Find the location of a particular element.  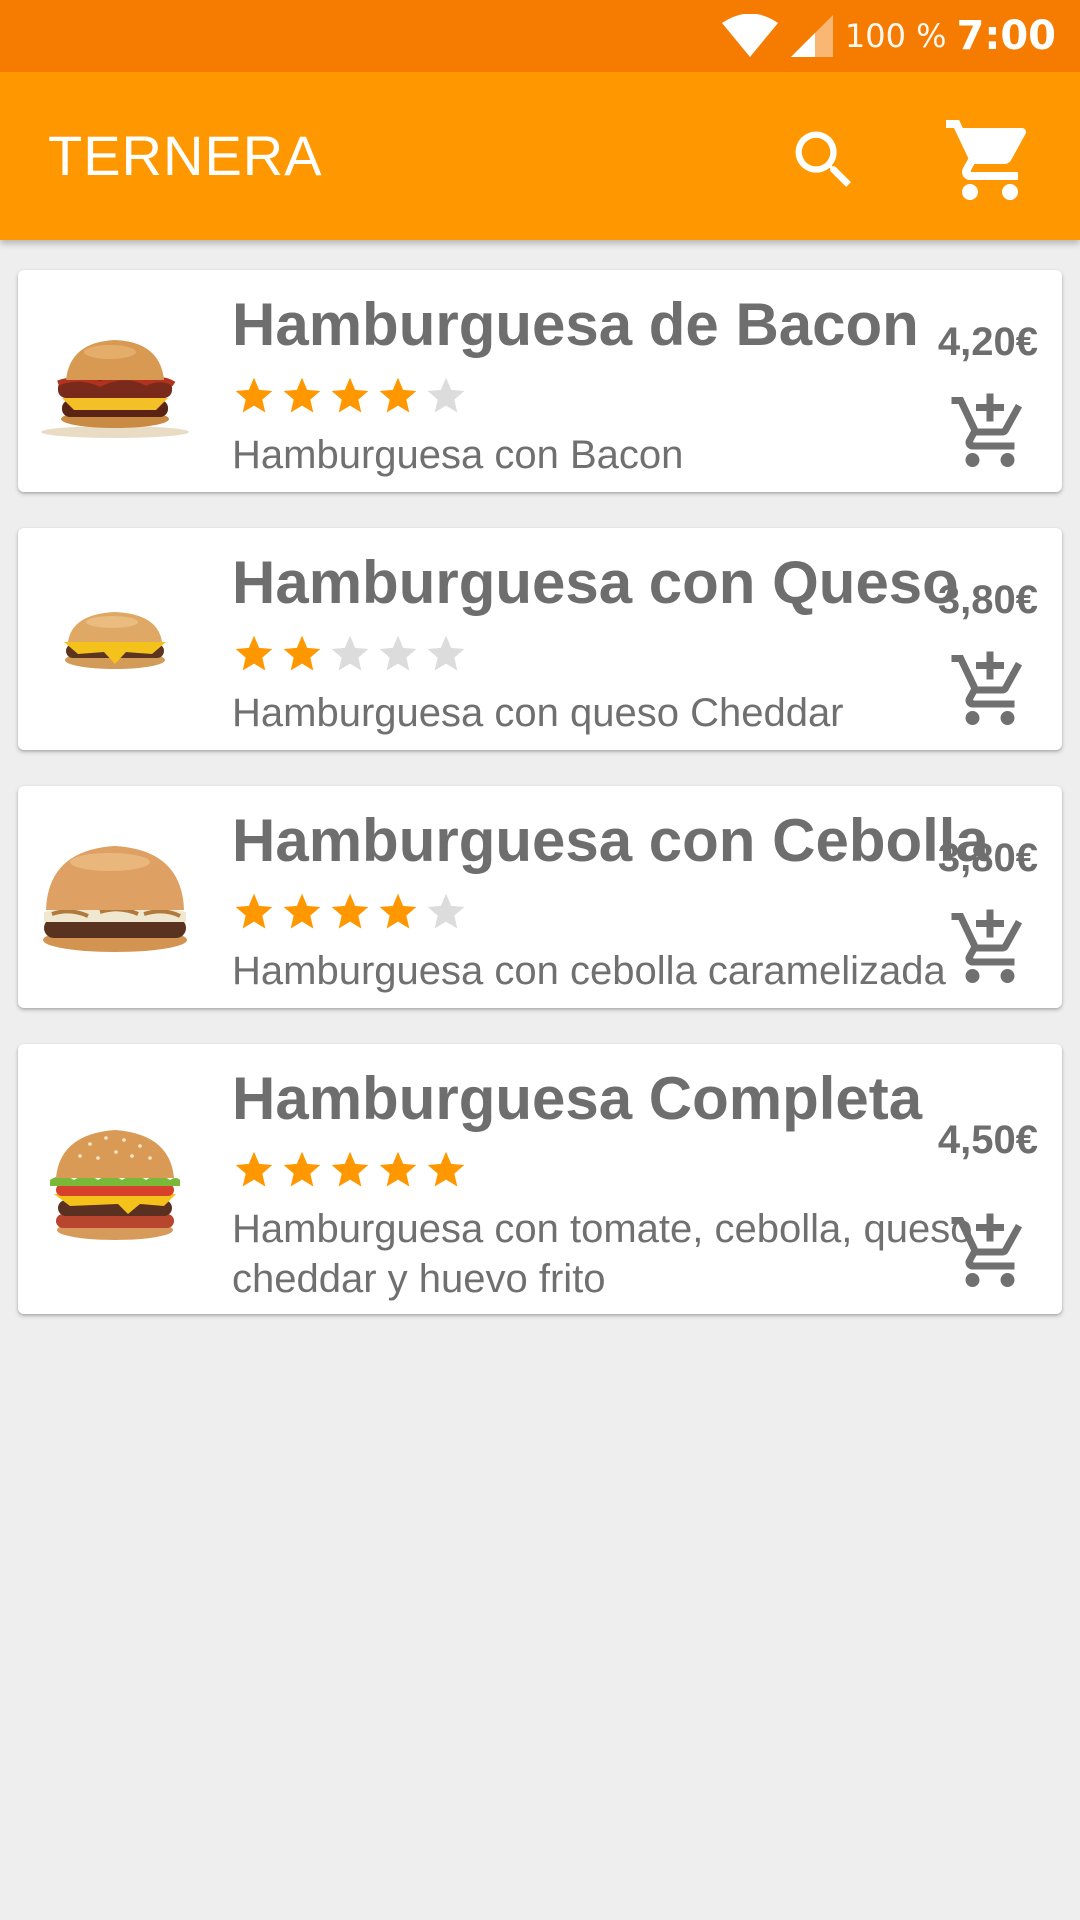

product-description: Hamburguesa con cebolla caramelizada is located at coordinates (589, 971).